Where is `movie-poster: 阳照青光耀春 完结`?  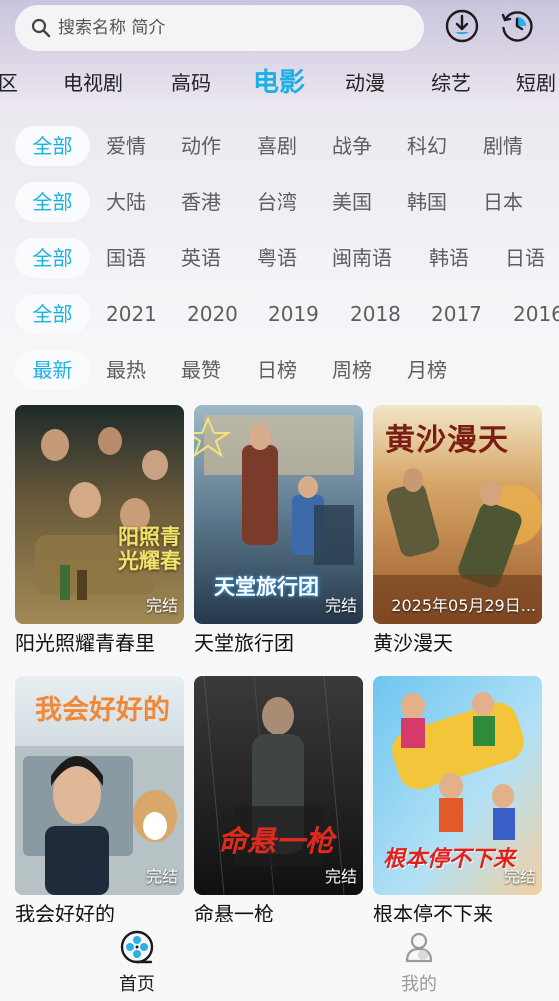
movie-poster: 阳照青光耀春 完结 is located at coordinates (99, 514).